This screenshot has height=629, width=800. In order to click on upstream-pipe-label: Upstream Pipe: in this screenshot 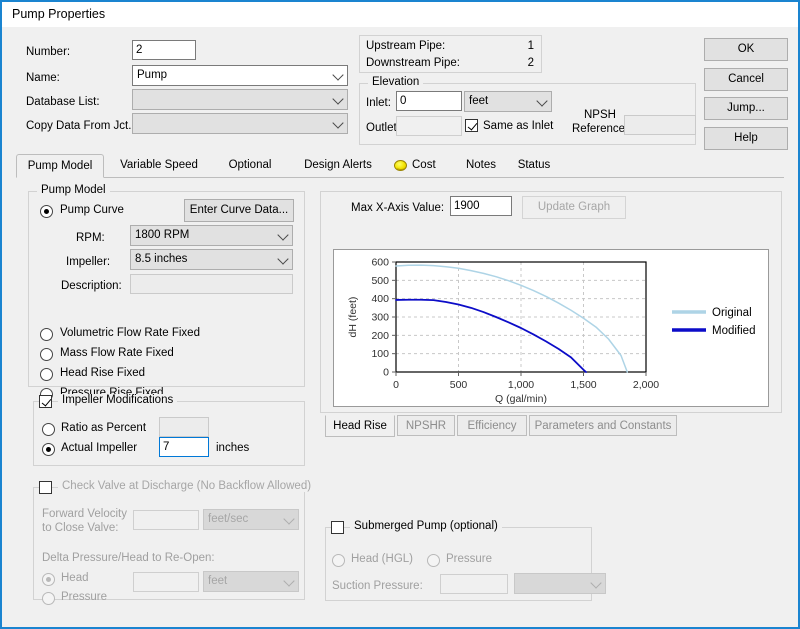, I will do `click(406, 46)`.